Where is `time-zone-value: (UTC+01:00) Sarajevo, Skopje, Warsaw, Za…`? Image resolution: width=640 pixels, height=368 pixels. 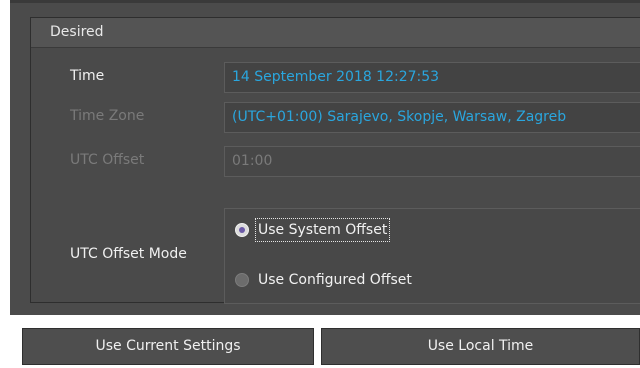
time-zone-value: (UTC+01:00) Sarajevo, Skopje, Warsaw, Za… is located at coordinates (399, 117).